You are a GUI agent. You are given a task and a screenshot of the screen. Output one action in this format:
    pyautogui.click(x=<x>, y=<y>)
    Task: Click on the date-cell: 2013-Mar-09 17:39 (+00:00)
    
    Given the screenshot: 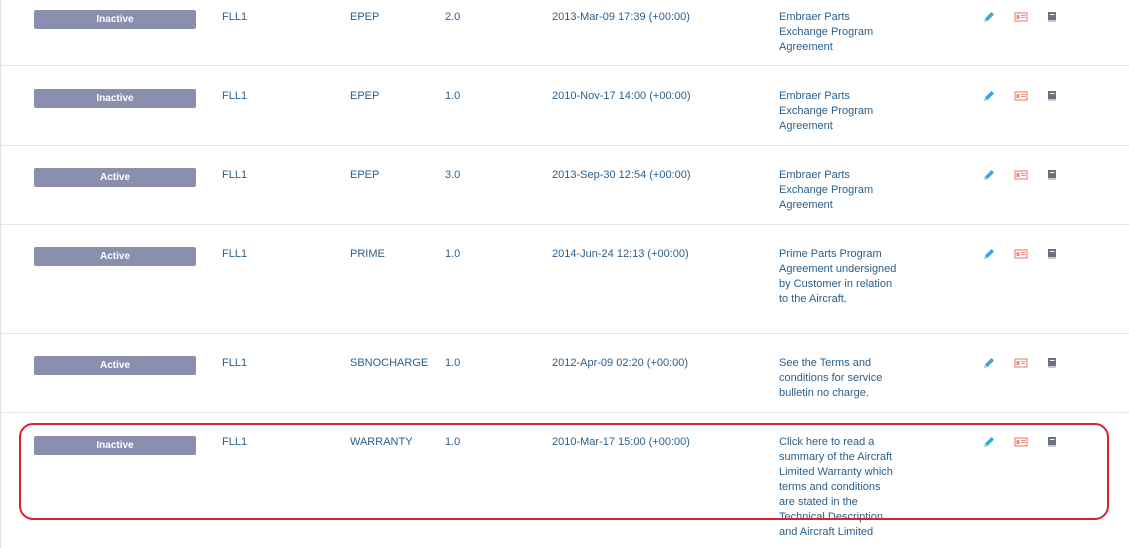 What is the action you would take?
    pyautogui.click(x=621, y=17)
    